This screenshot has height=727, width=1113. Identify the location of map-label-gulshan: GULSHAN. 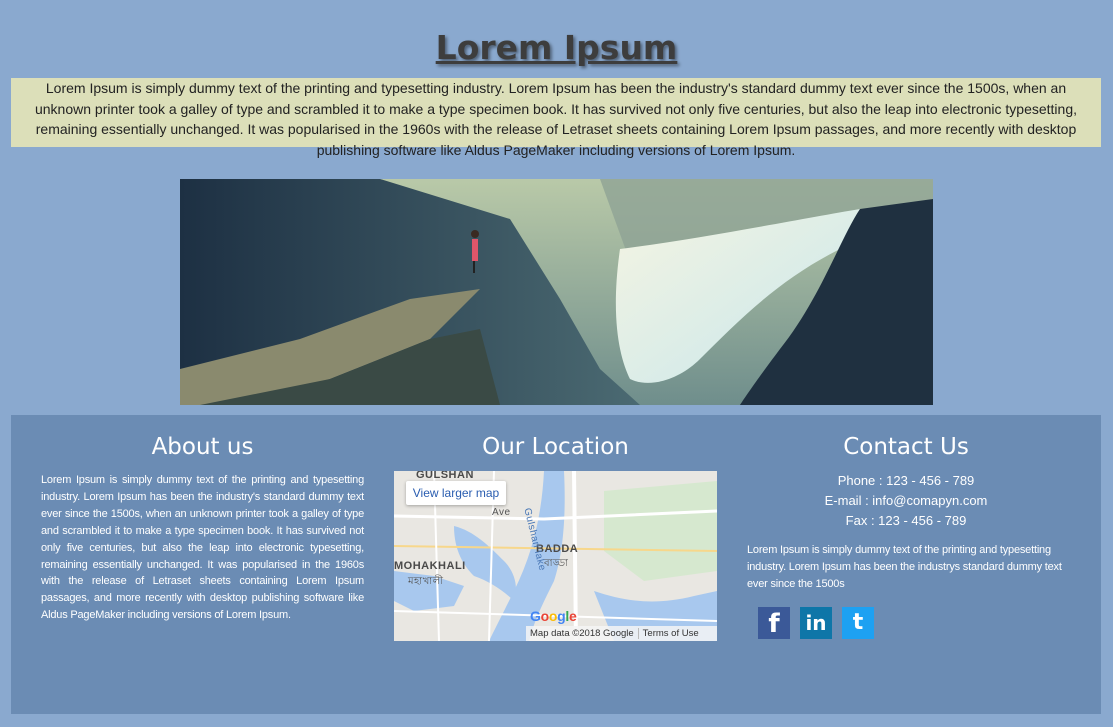
(445, 476).